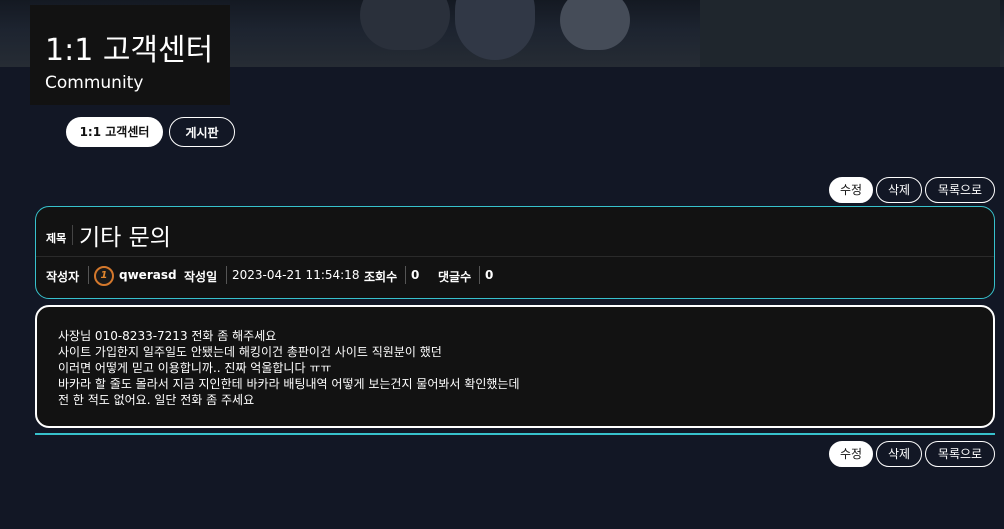 The width and height of the screenshot is (1004, 529). I want to click on comments-label: 댓글수, so click(455, 277).